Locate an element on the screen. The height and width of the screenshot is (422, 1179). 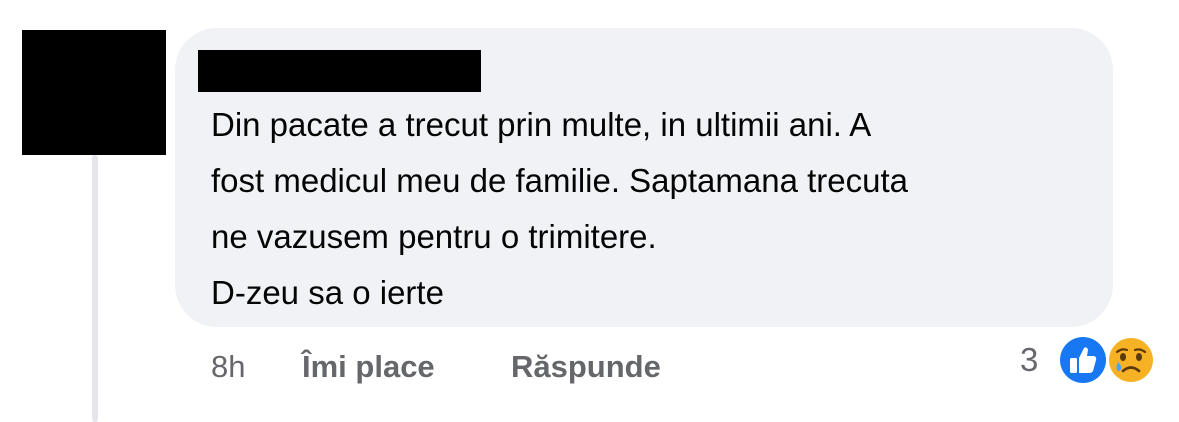
reply-button: Răspunde is located at coordinates (586, 367).